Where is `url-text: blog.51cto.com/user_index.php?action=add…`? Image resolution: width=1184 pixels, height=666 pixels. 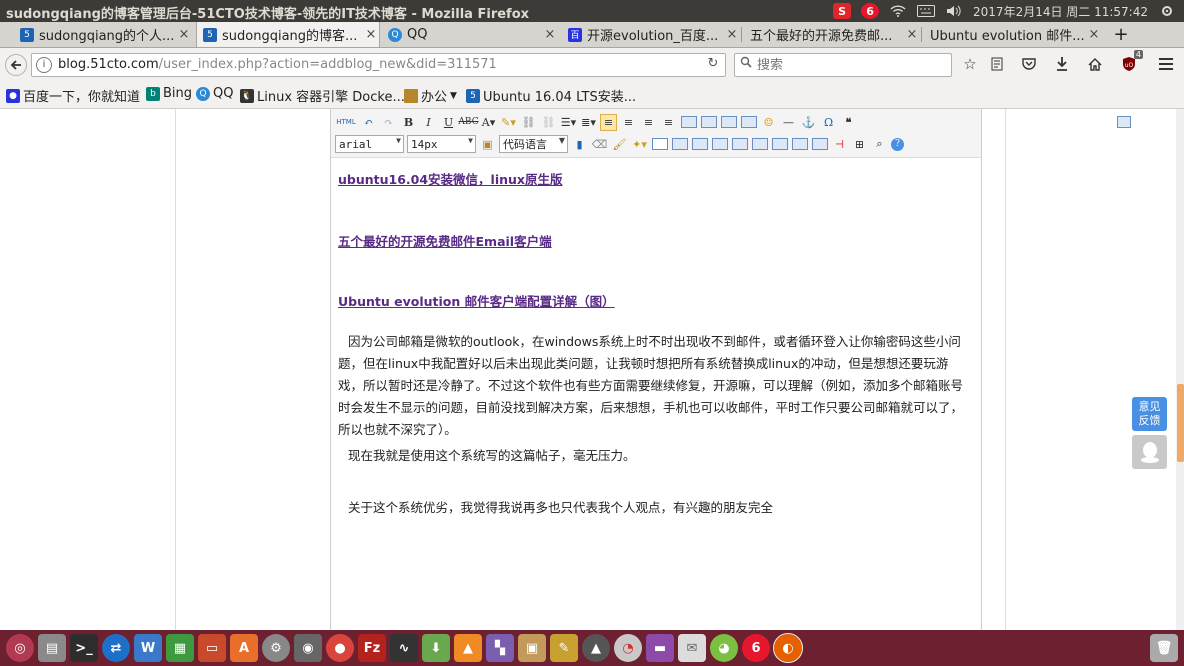
url-text: blog.51cto.com/user_index.php?action=add… is located at coordinates (277, 64).